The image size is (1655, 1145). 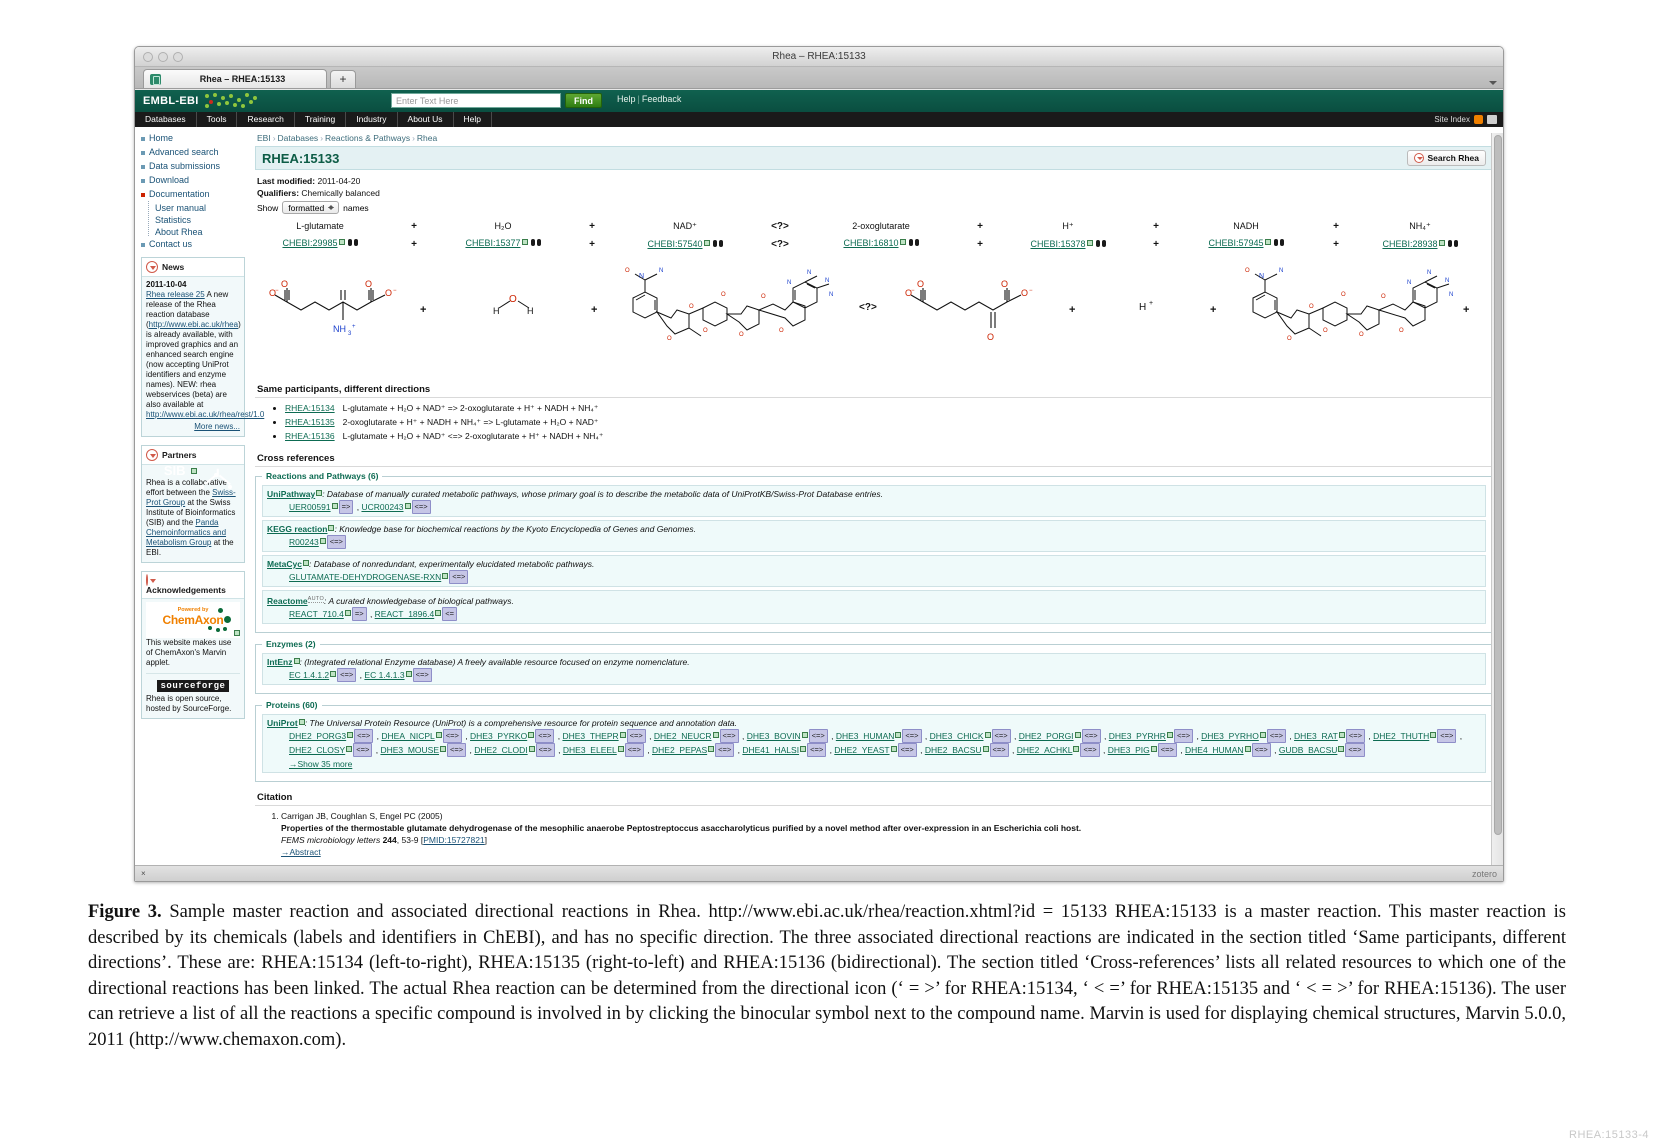 I want to click on nav-item-tools: Tools, so click(x=217, y=119).